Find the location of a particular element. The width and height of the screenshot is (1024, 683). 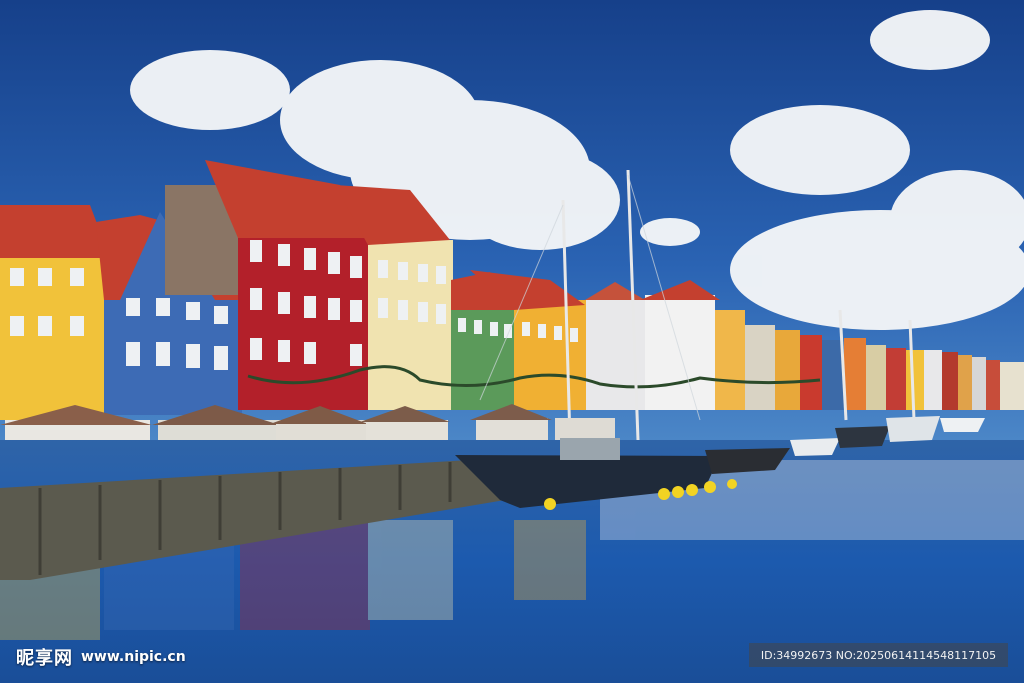

watermark-logo: 昵享网 is located at coordinates (44, 658).